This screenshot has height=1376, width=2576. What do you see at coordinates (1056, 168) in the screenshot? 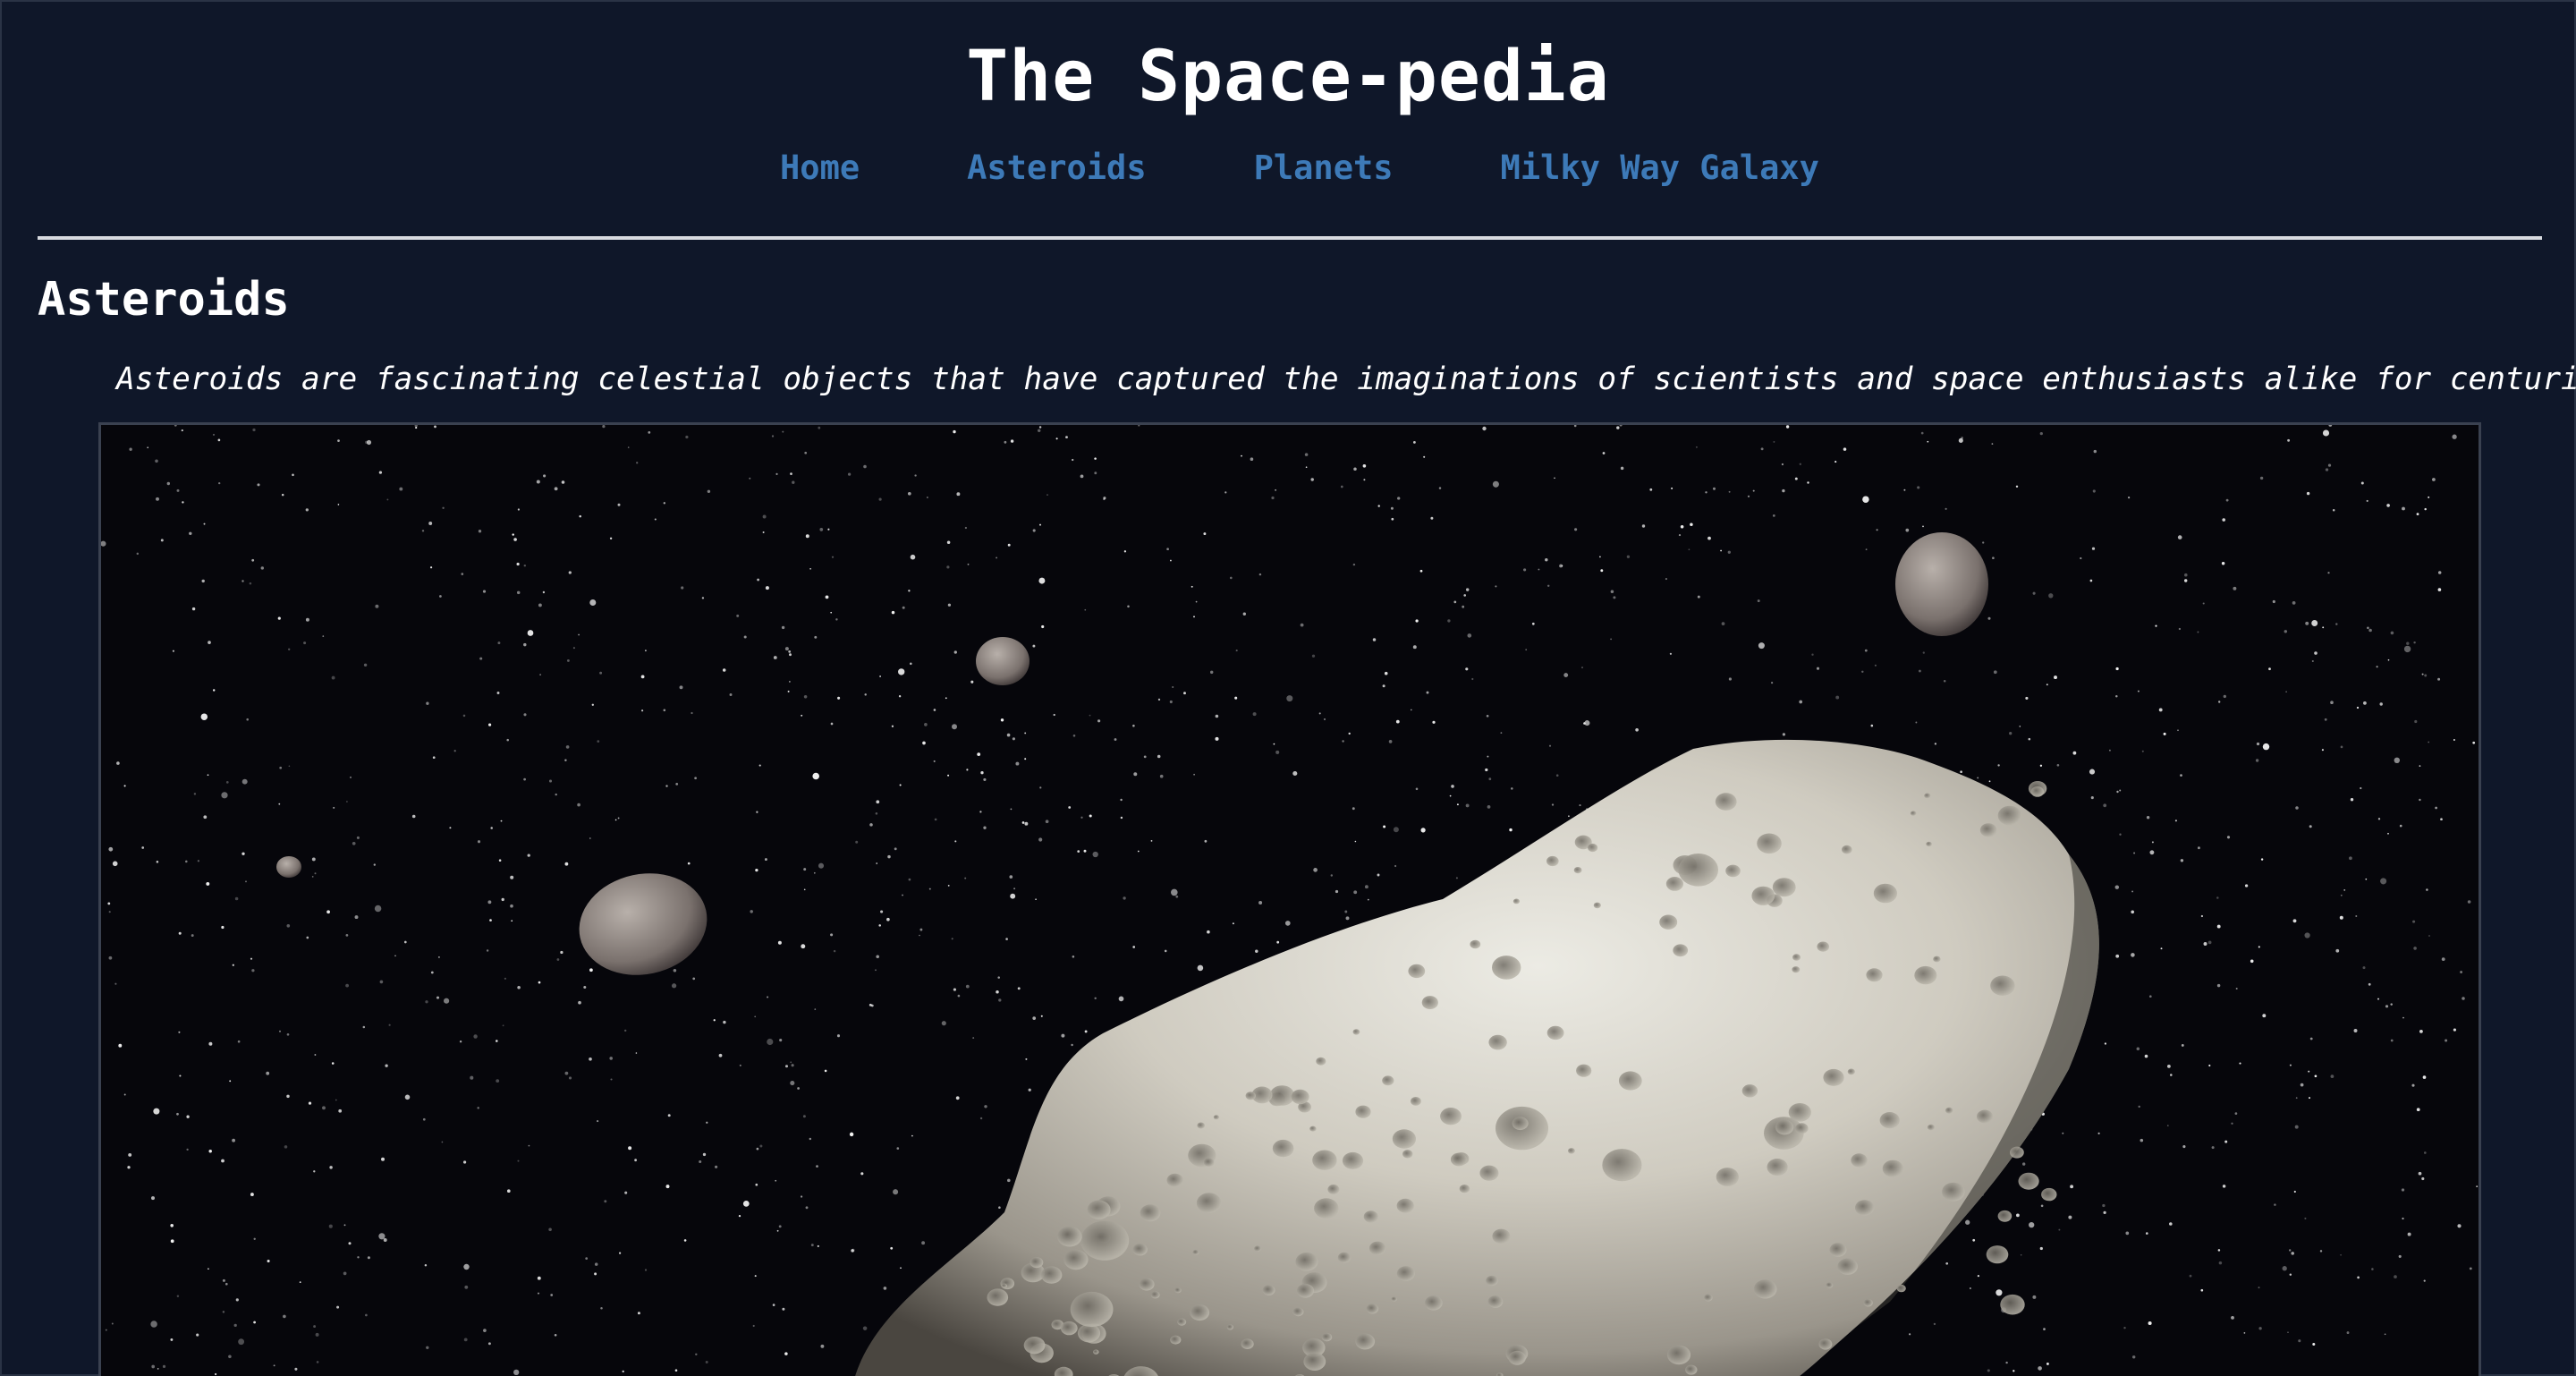
I see `nav-link-asteroids: Asteroids` at bounding box center [1056, 168].